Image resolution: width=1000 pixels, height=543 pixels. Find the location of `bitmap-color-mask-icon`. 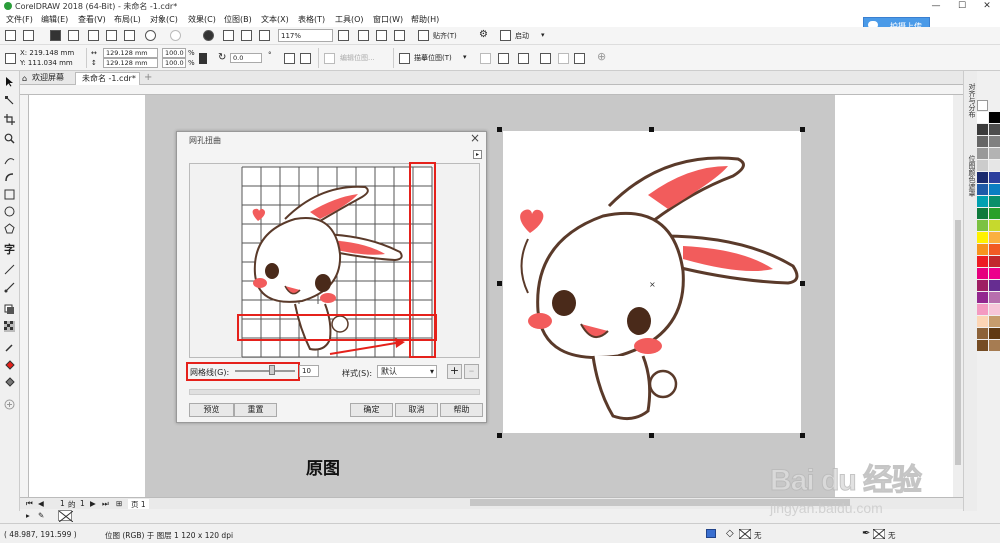

bitmap-color-mask-icon is located at coordinates (545, 58).